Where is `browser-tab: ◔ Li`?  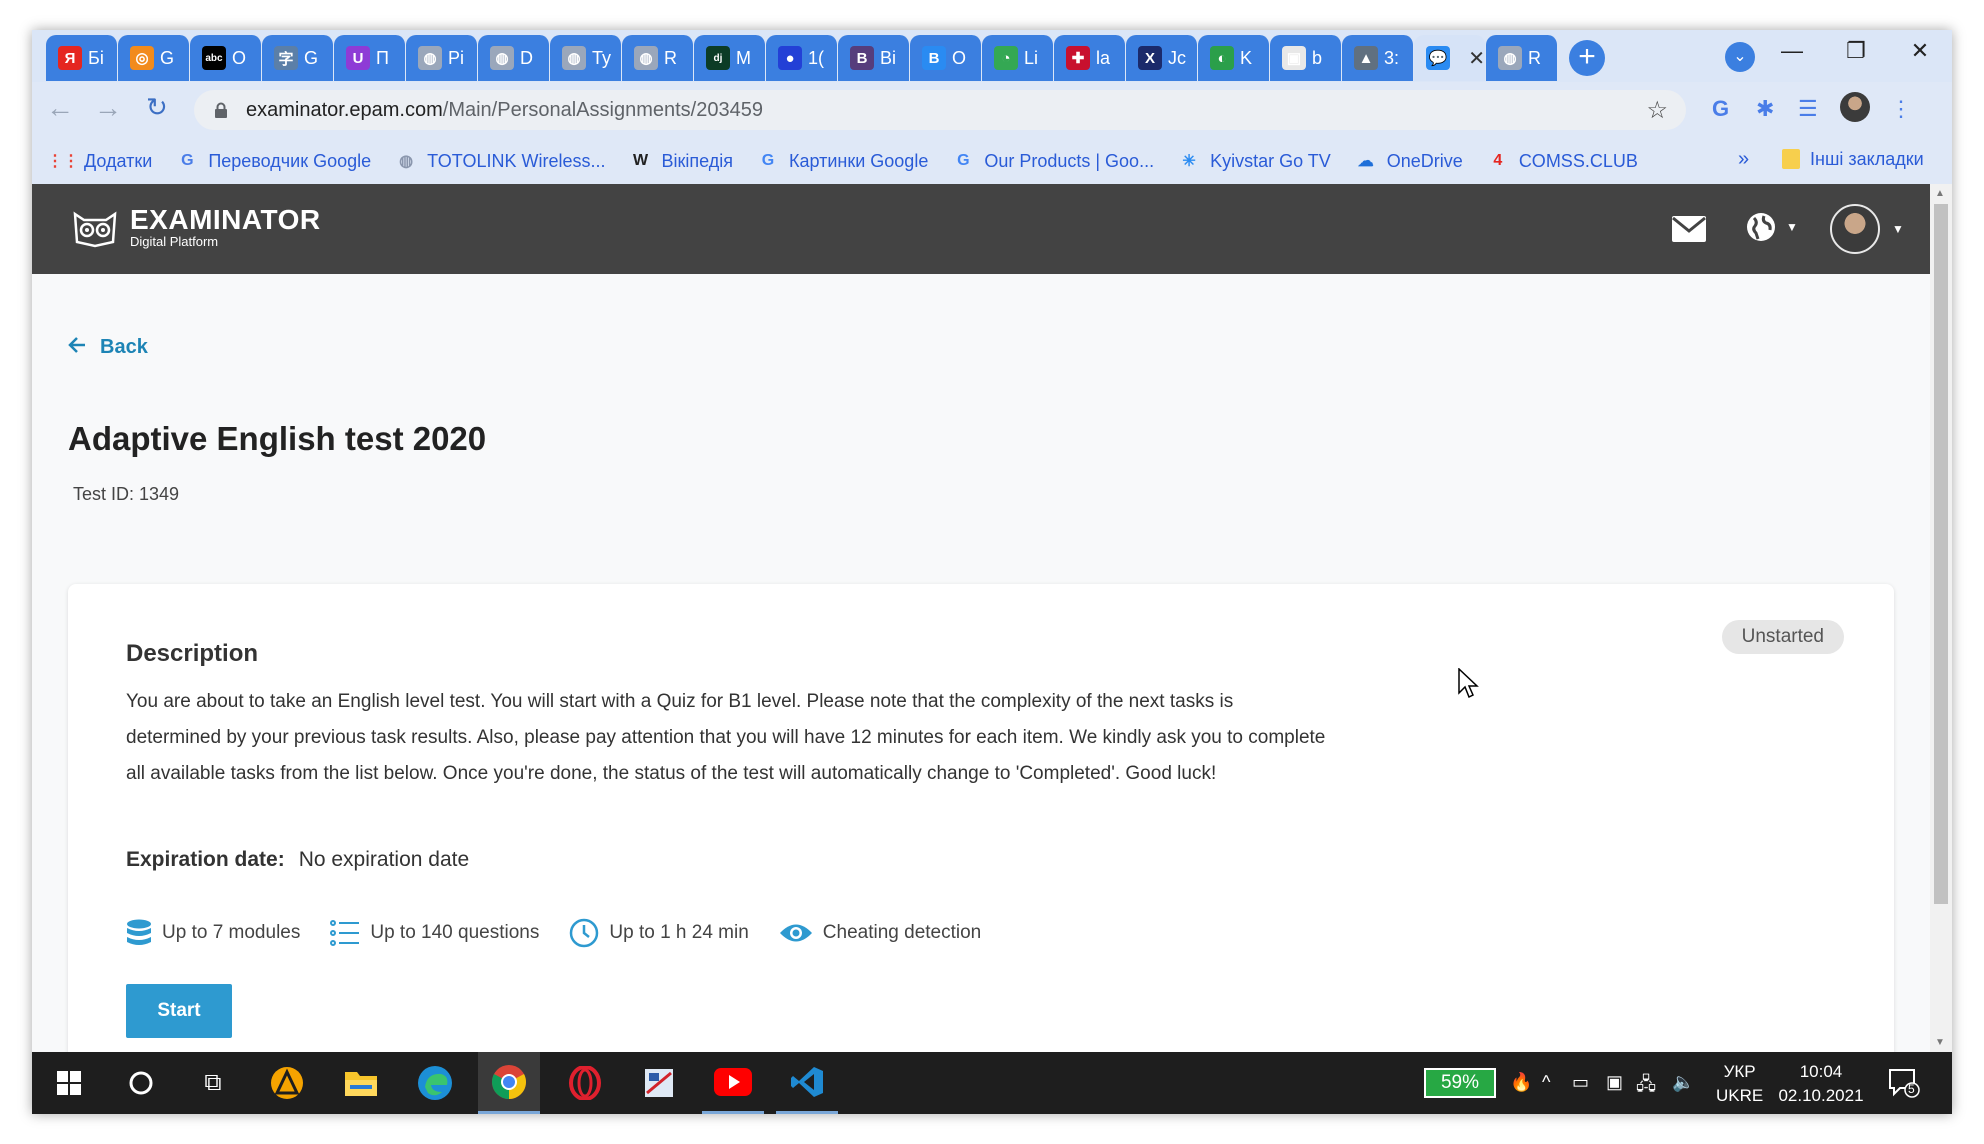 browser-tab: ◔ Li is located at coordinates (1018, 58).